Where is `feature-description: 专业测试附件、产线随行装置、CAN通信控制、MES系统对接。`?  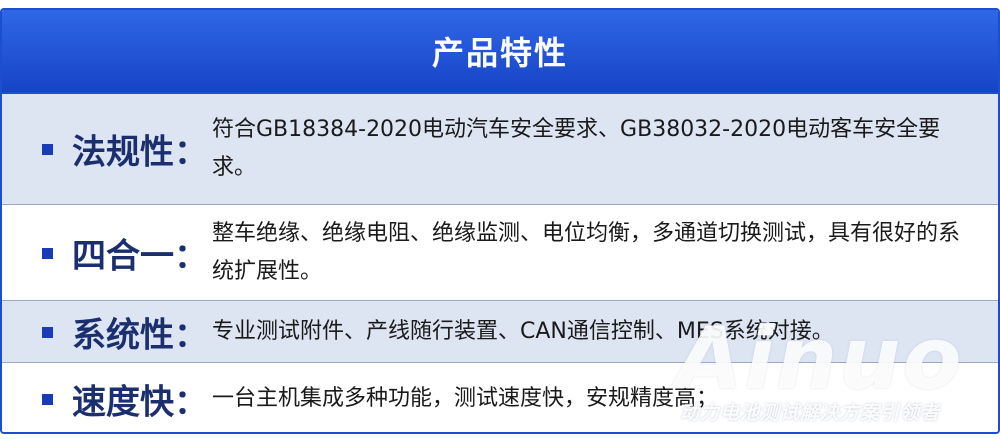
feature-description: 专业测试附件、产线随行装置、CAN通信控制、MES系统对接。 is located at coordinates (523, 331).